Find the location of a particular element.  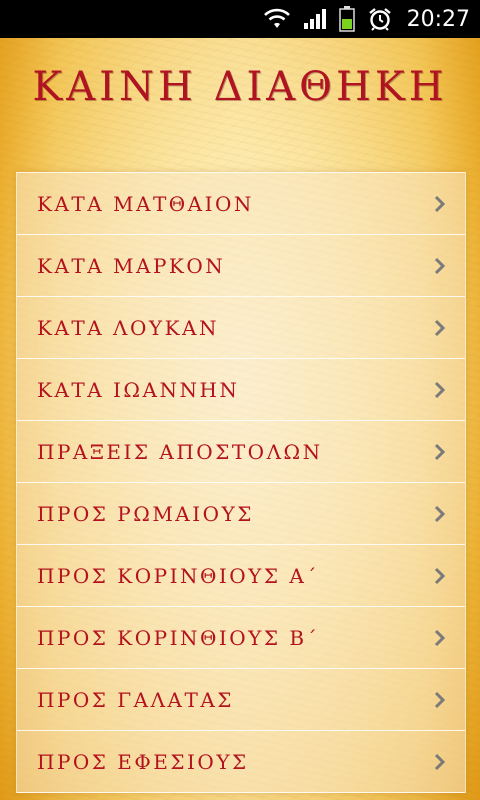

book-item: ΠΡΟΣ ΡΩΜΑΙΟΥΣ is located at coordinates (241, 514).